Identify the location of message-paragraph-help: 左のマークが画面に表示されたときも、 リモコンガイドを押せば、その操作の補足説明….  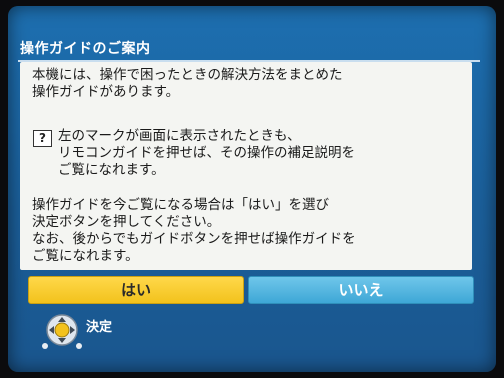
(206, 153).